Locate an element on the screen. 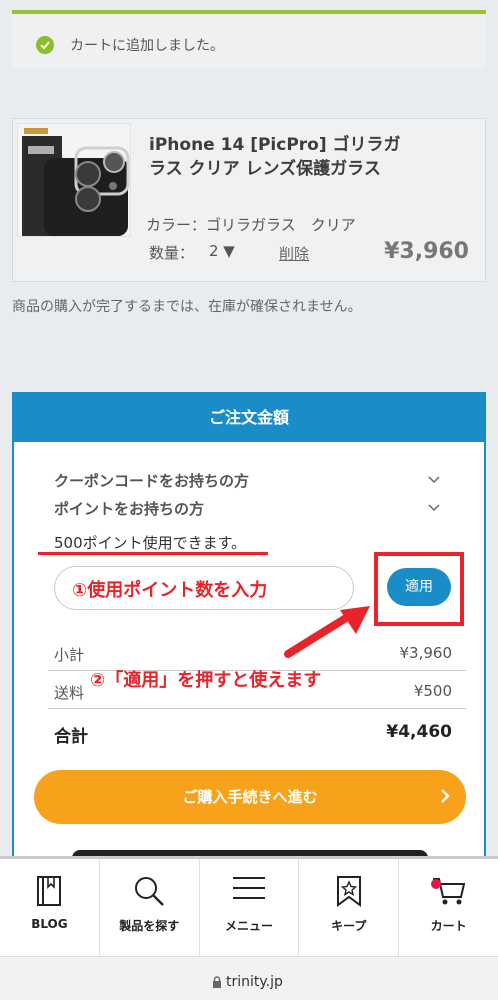 This screenshot has width=498, height=1000. points-available: 500ポイント使用できます。 is located at coordinates (150, 543).